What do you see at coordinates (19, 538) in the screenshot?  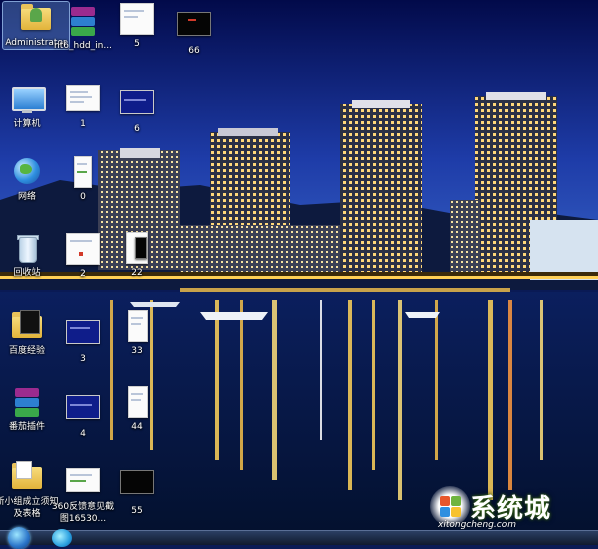 I see `windows-start-orb-icon` at bounding box center [19, 538].